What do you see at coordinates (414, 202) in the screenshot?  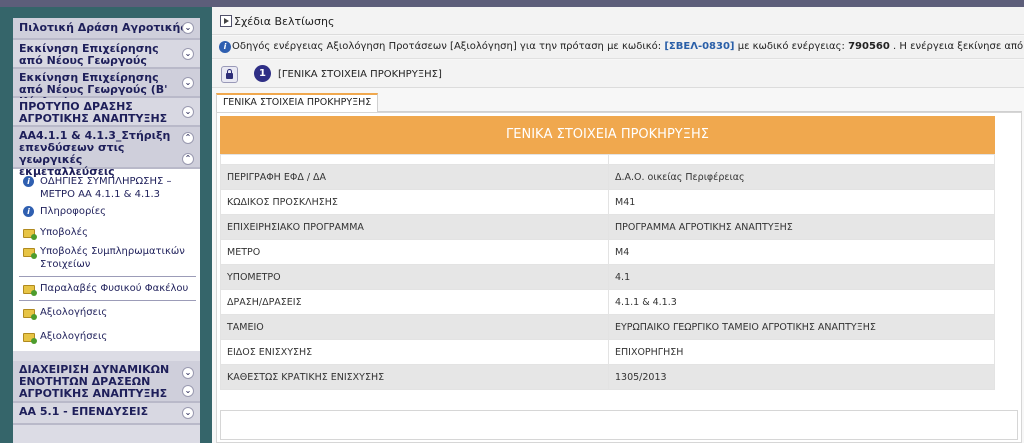 I see `row-key: ΚΩΔΙΚΟΣ ΠΡΟΣΚΛΗΣΗΣ` at bounding box center [414, 202].